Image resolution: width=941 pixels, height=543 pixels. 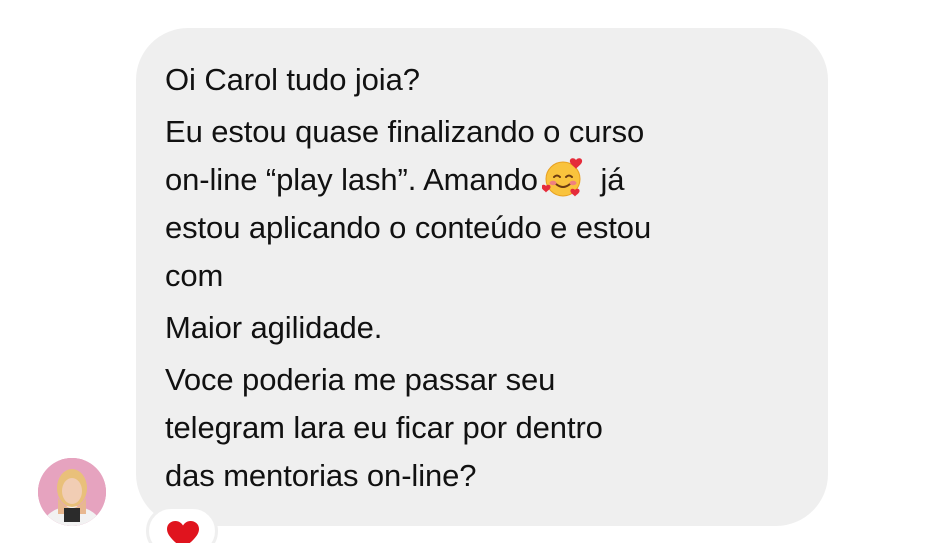 I want to click on message-line: estou aplicando o conteúdo e estou, so click(x=408, y=227).